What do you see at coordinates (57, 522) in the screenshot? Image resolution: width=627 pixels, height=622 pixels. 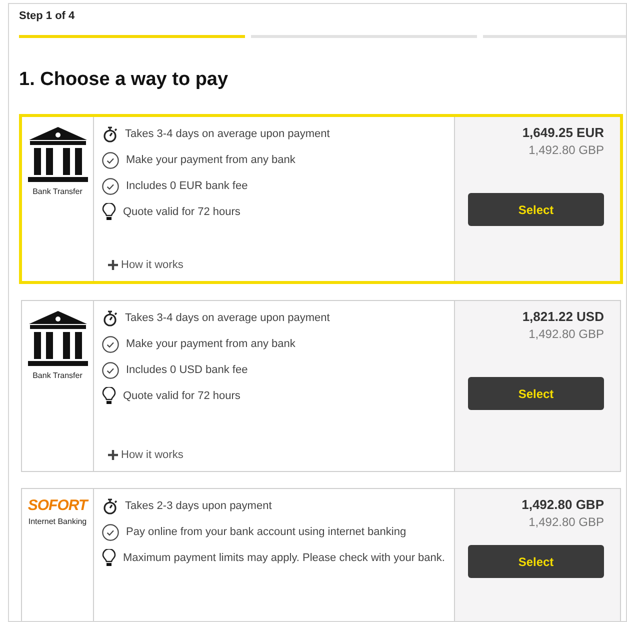 I see `method-label: Internet Banking` at bounding box center [57, 522].